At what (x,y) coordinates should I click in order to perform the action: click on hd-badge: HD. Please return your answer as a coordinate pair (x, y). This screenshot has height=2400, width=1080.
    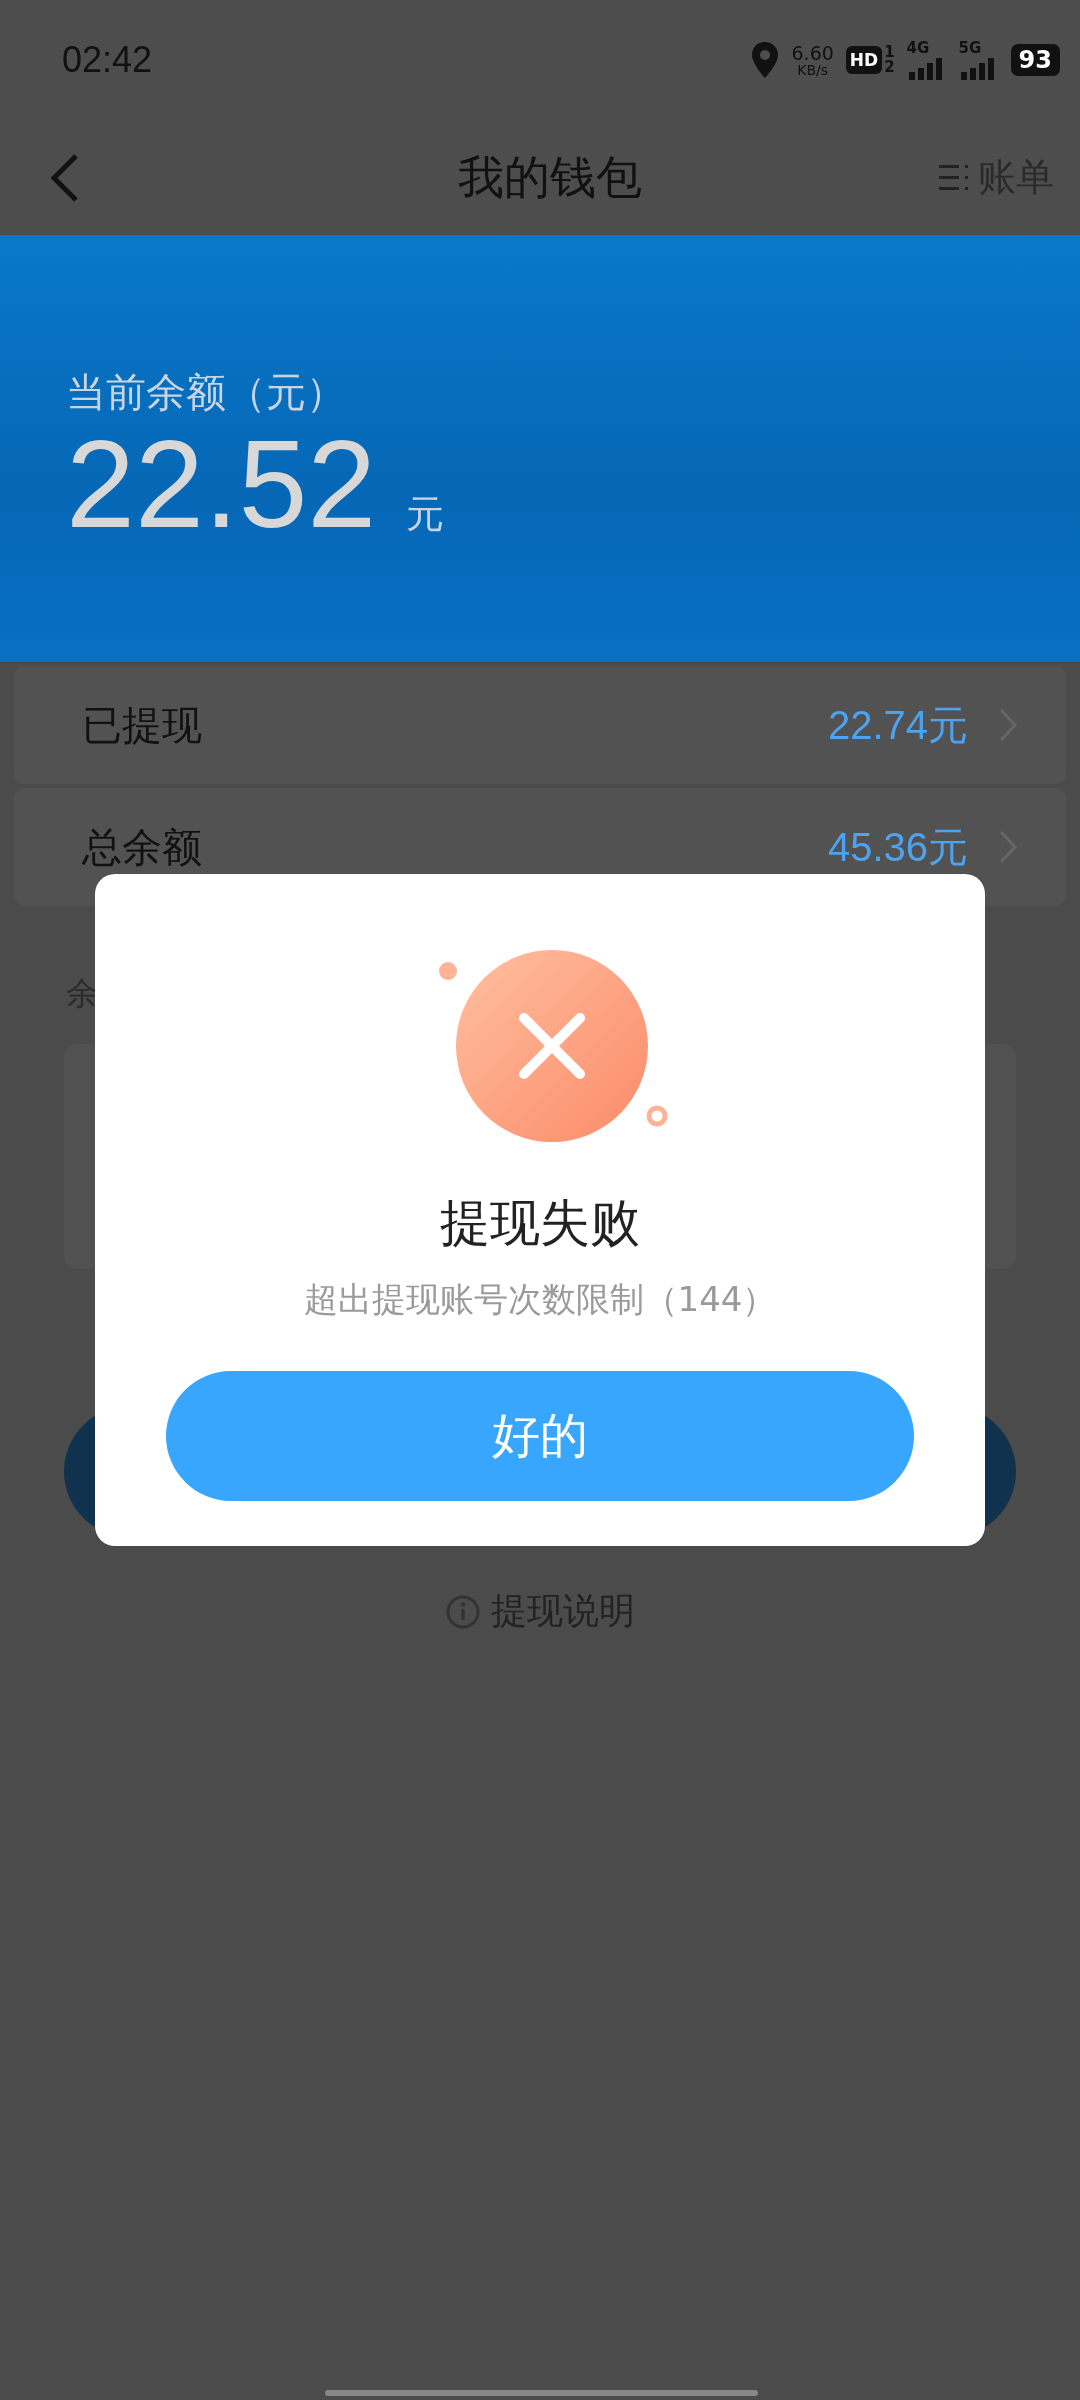
    Looking at the image, I should click on (864, 60).